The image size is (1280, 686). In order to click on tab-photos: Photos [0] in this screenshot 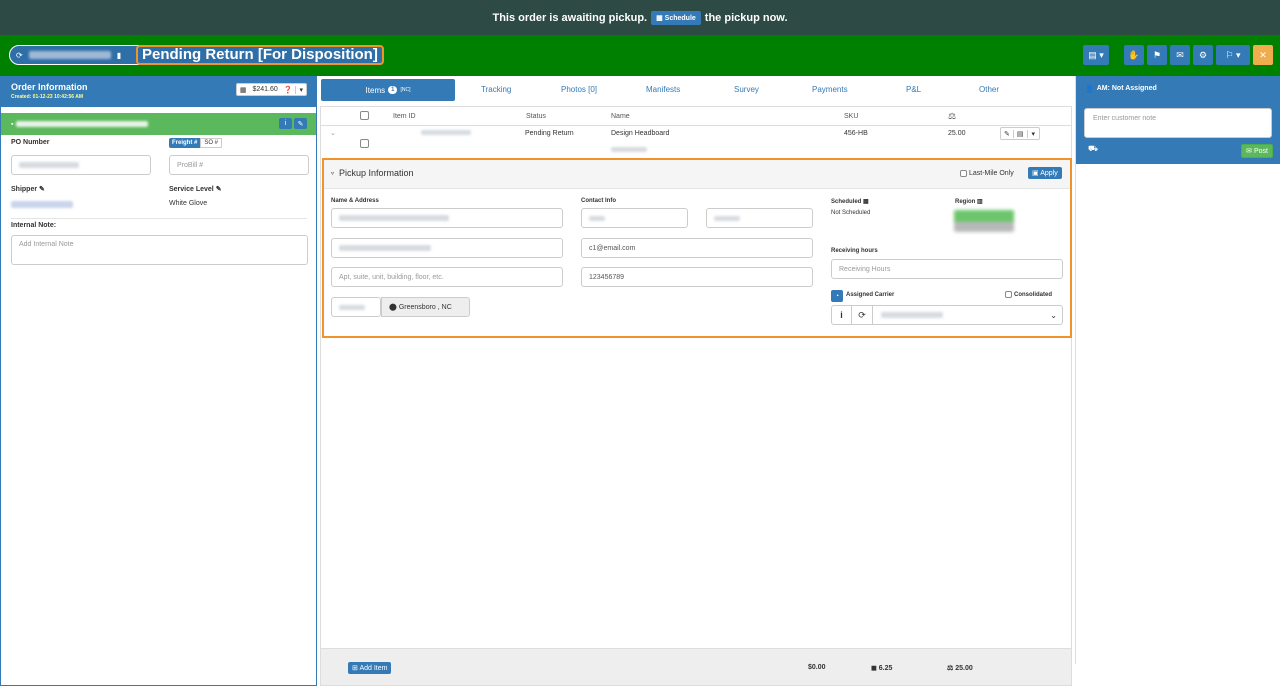, I will do `click(579, 89)`.